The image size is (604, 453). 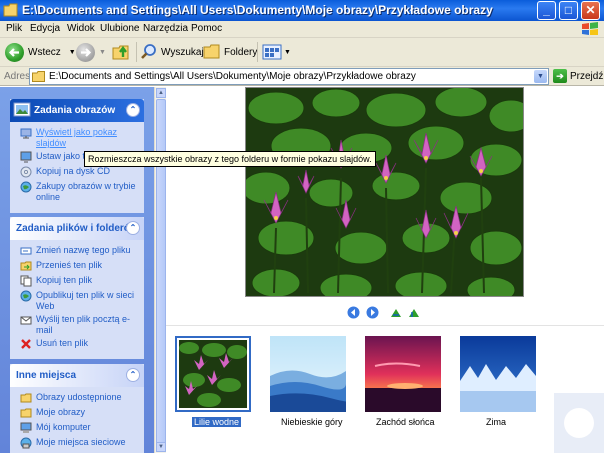 I want to click on rename-icon, so click(x=26, y=251).